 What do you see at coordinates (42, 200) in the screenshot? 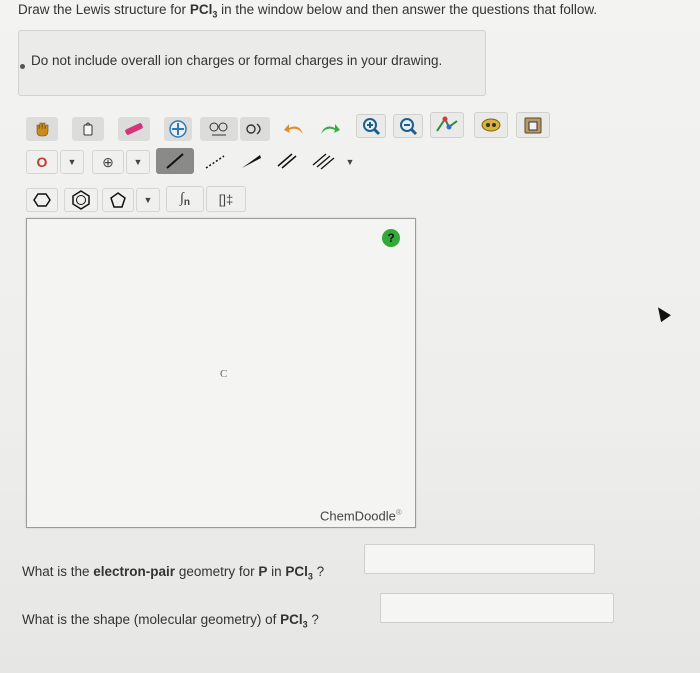
I see `cyclopropane-button` at bounding box center [42, 200].